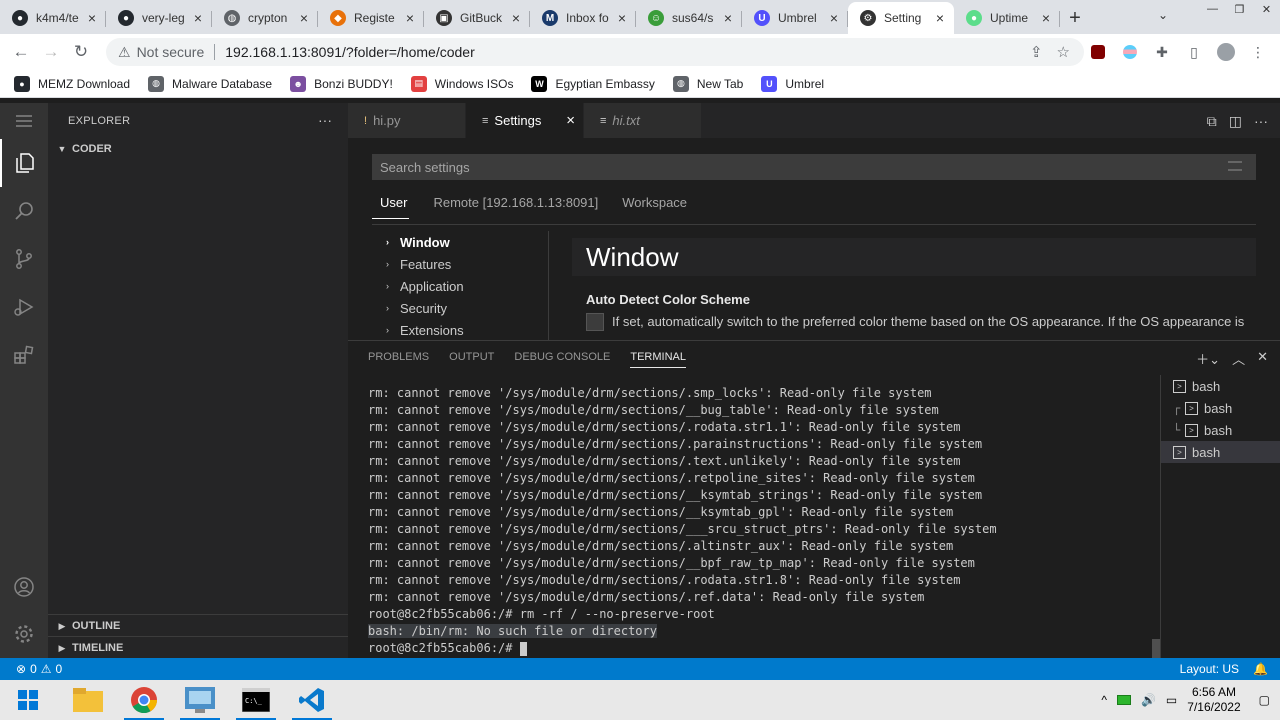 This screenshot has width=1280, height=720. Describe the element at coordinates (1208, 358) in the screenshot. I see `new-terminal-icon: ＋⌄` at that location.